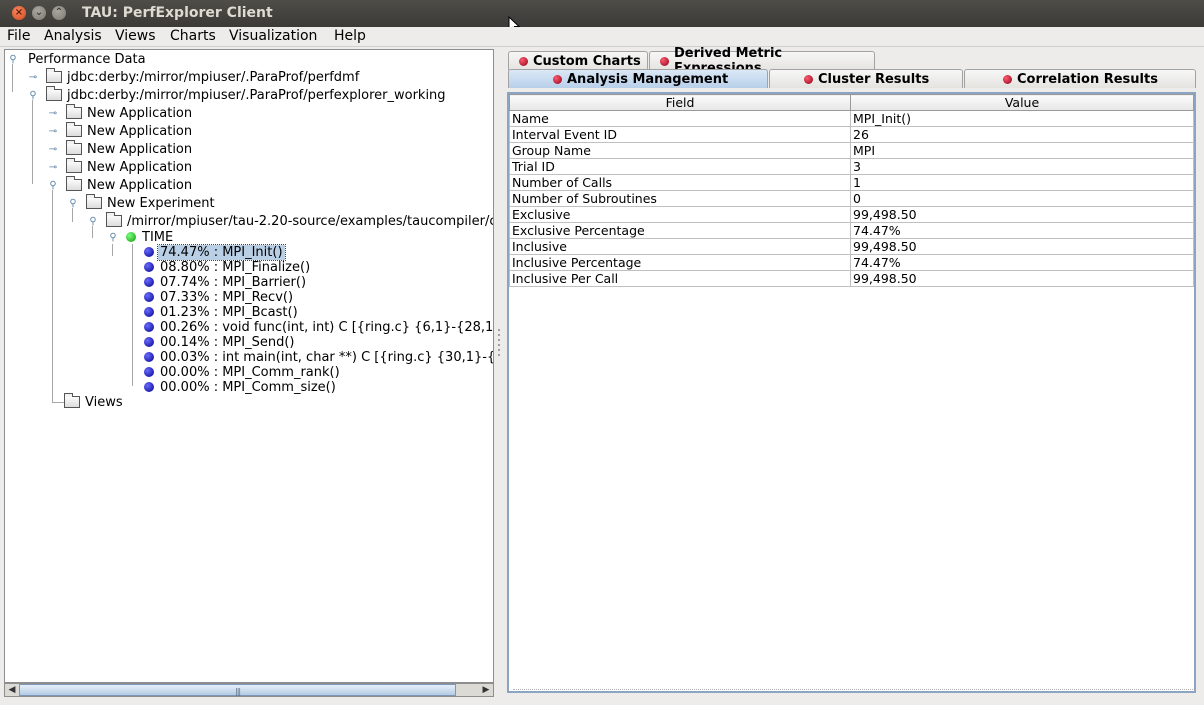 The height and width of the screenshot is (705, 1204). What do you see at coordinates (499, 373) in the screenshot?
I see `split-pane-divider` at bounding box center [499, 373].